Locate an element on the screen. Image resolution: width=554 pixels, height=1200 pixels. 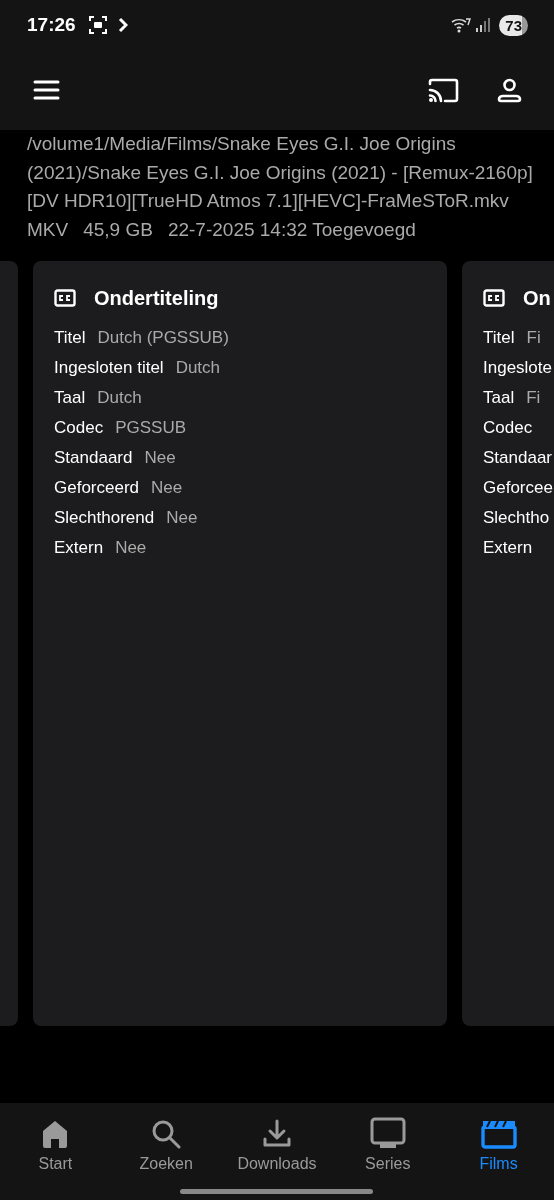
nav-tab: Series is located at coordinates (388, 1143).